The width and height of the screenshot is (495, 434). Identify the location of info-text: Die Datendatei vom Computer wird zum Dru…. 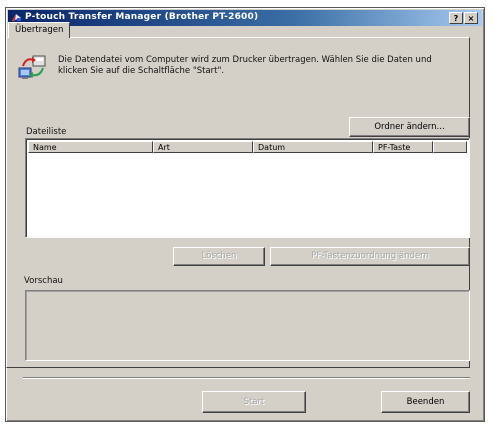
(245, 65).